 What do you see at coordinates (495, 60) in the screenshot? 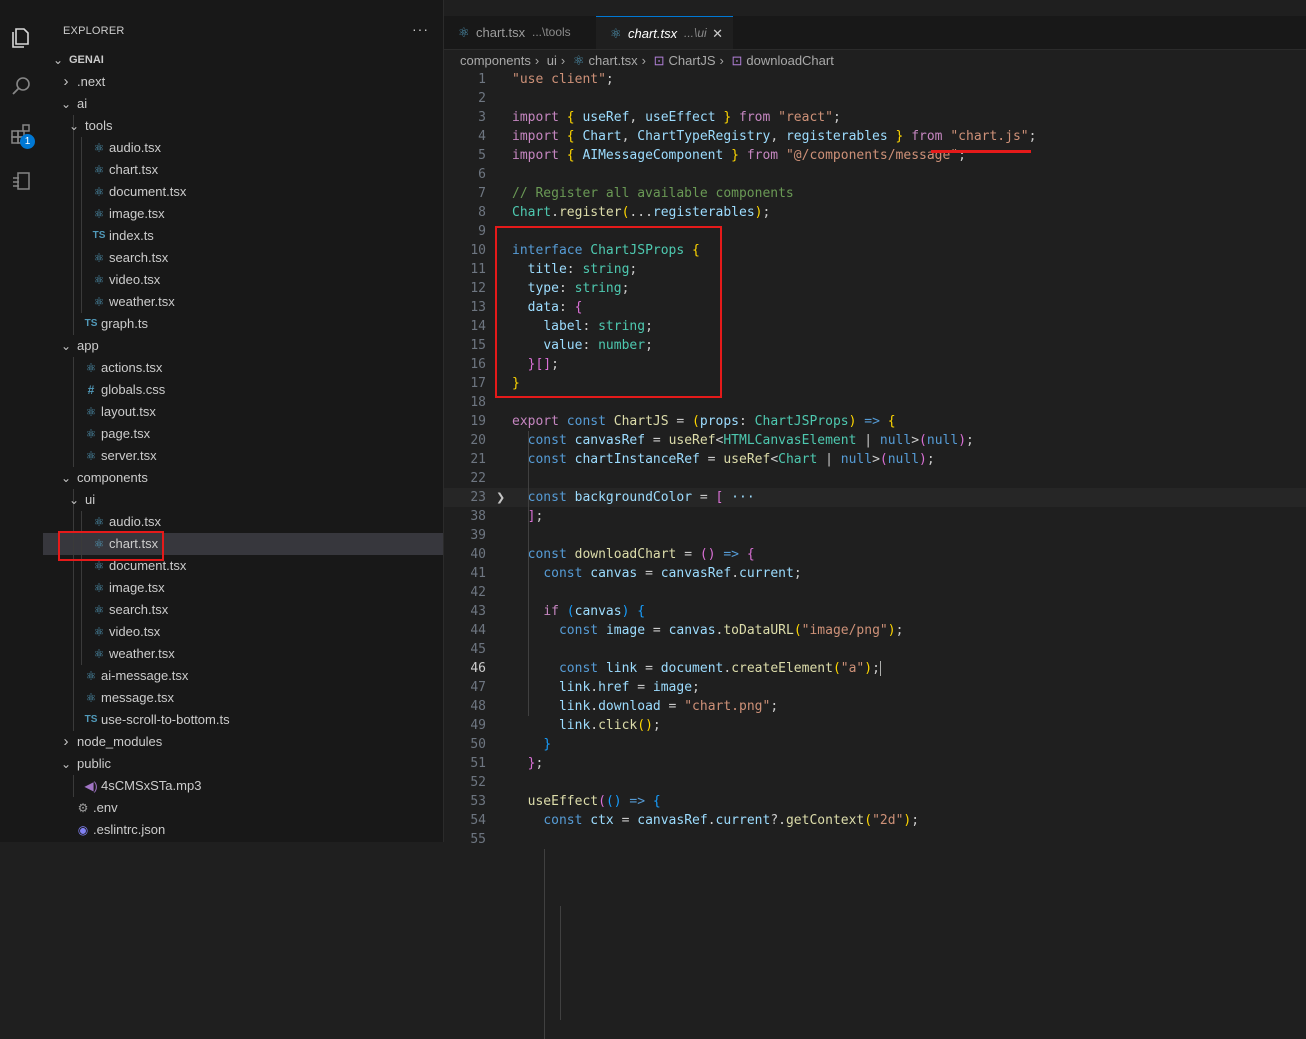
I see `breadcrumb-item: components` at bounding box center [495, 60].